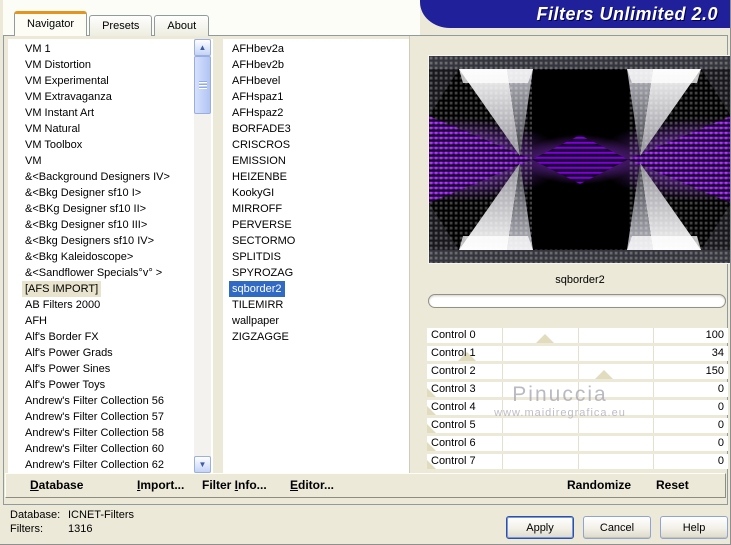 Image resolution: width=731 pixels, height=545 pixels. I want to click on category-item: VM Natural, so click(52, 129).